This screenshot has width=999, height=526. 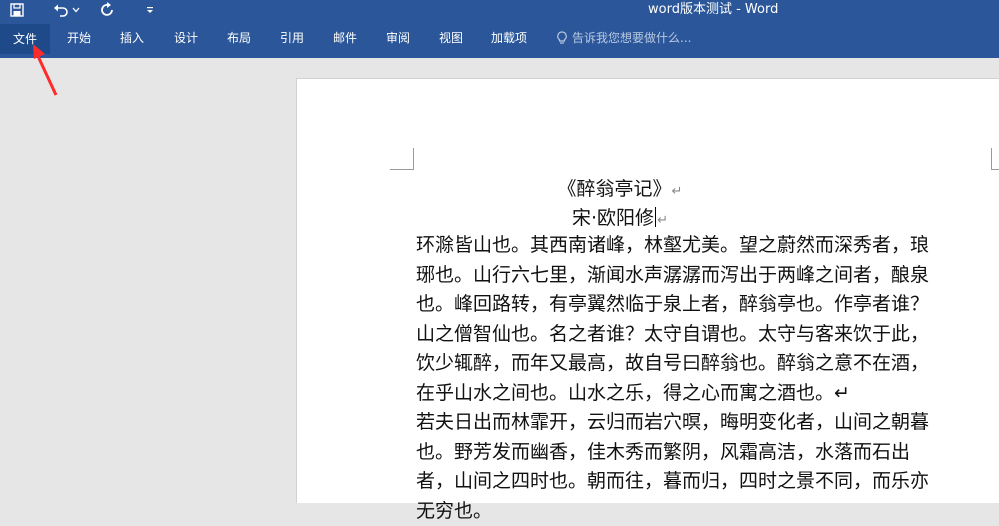 I want to click on tab-mailings: 邮件, so click(x=345, y=38).